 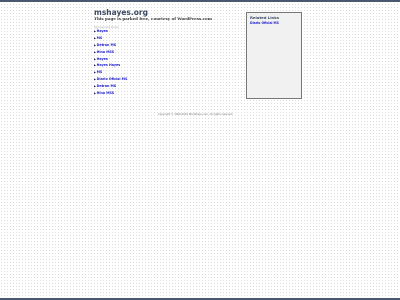 I want to click on sponsored-link: Diario Oficial MS, so click(x=112, y=79).